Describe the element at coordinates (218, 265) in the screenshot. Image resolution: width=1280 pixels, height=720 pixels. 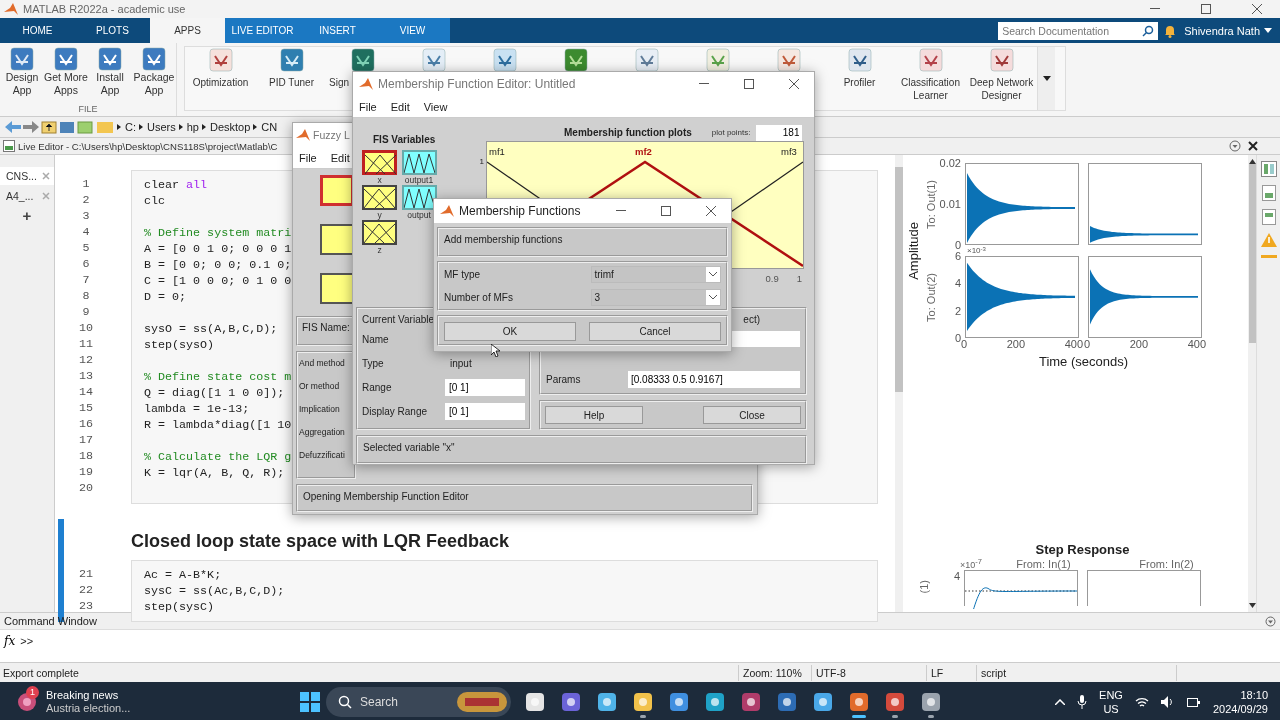
I see `code-line: B = [0 0; 0 0; 0.1 0;` at that location.